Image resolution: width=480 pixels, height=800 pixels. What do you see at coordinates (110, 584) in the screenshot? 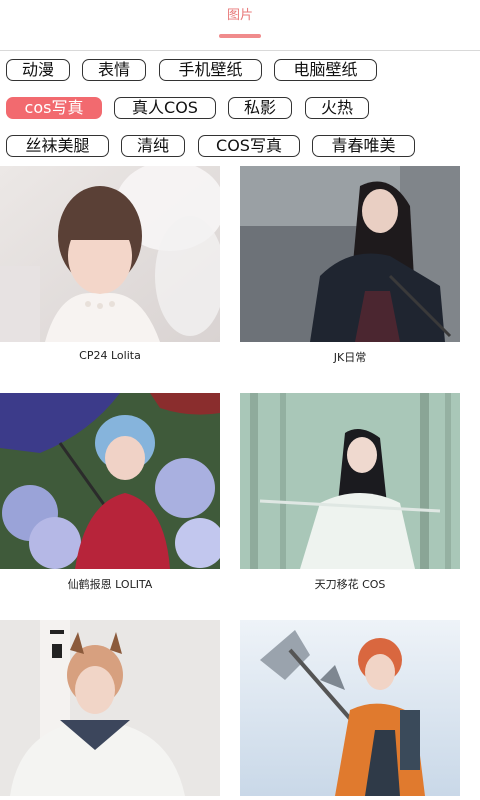
I see `card-caption: 仙鹤报恩 LOLITA` at bounding box center [110, 584].